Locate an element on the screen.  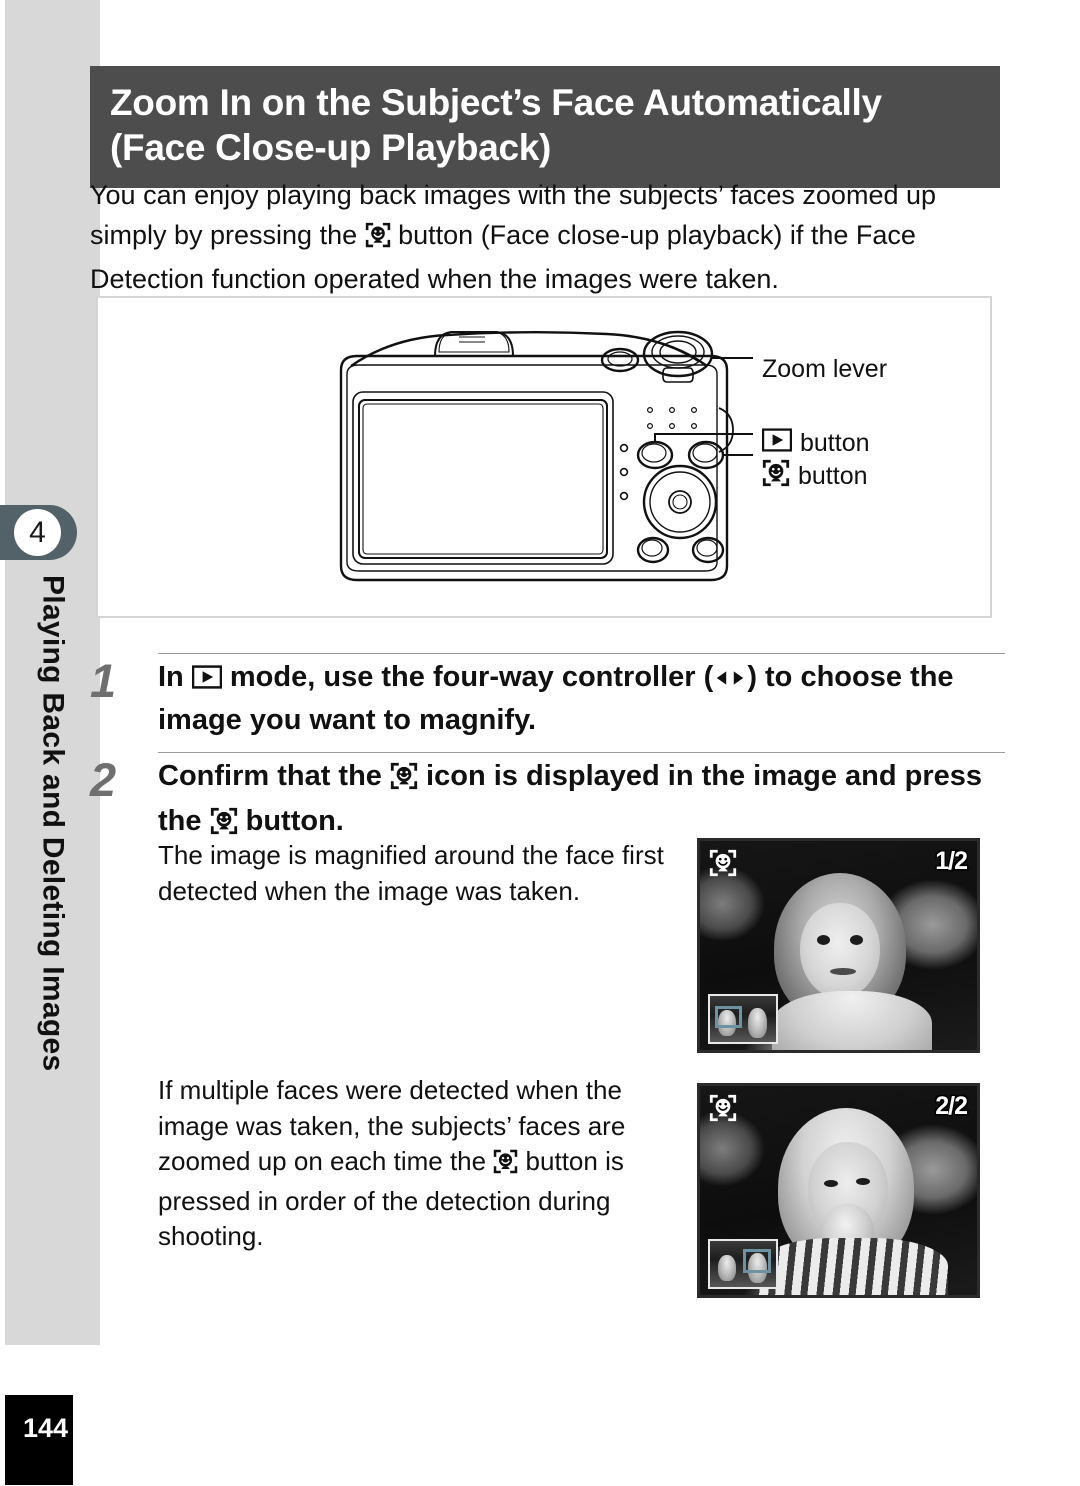
callout-face-label: button is located at coordinates (833, 476).